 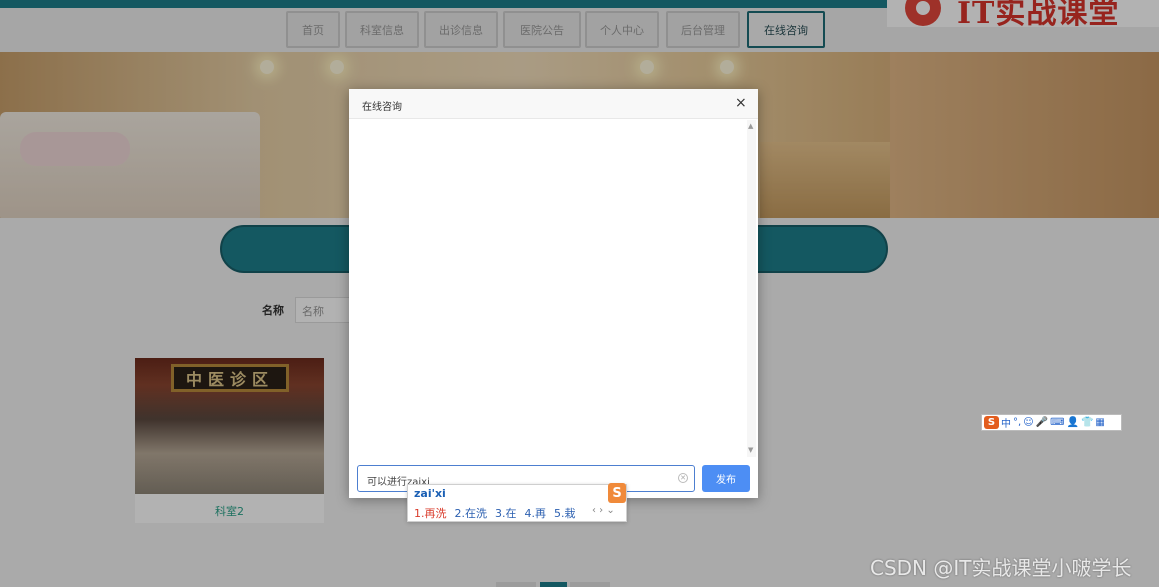 I want to click on scroll-down-icon: ▼, so click(x=750, y=450).